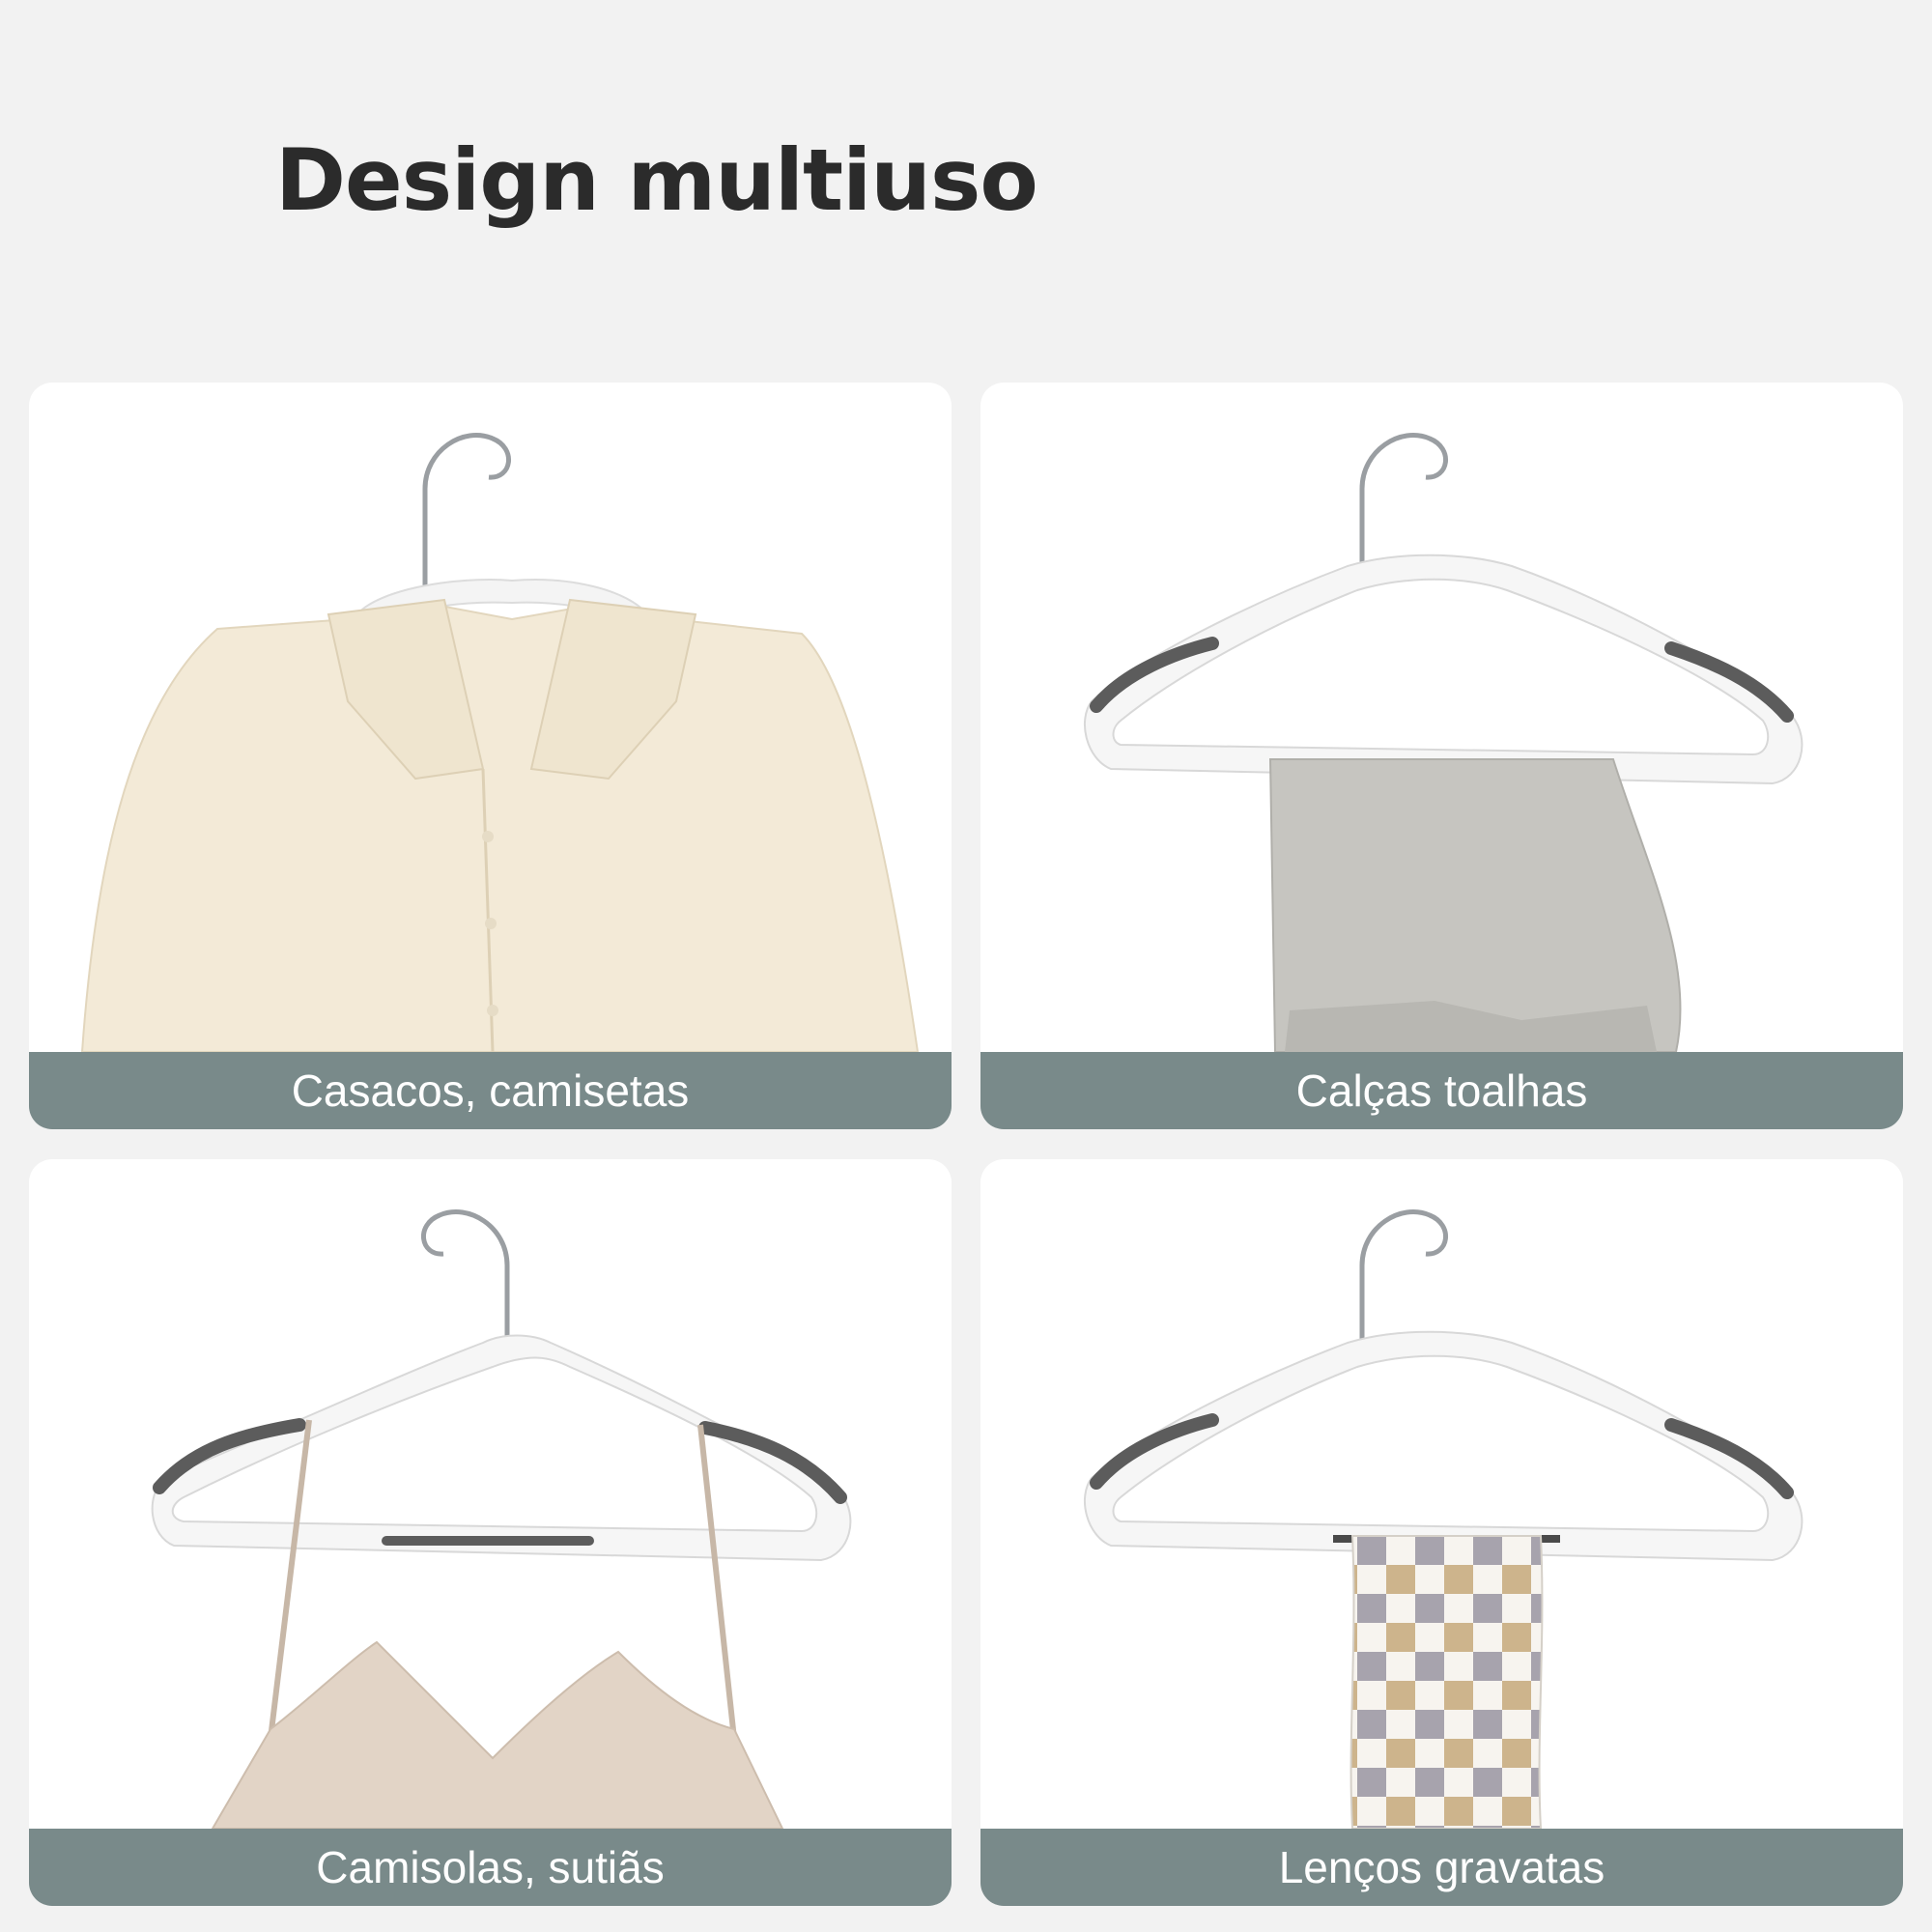 The height and width of the screenshot is (1932, 1932). I want to click on scarf-on-hanger-image, so click(1443, 1519).